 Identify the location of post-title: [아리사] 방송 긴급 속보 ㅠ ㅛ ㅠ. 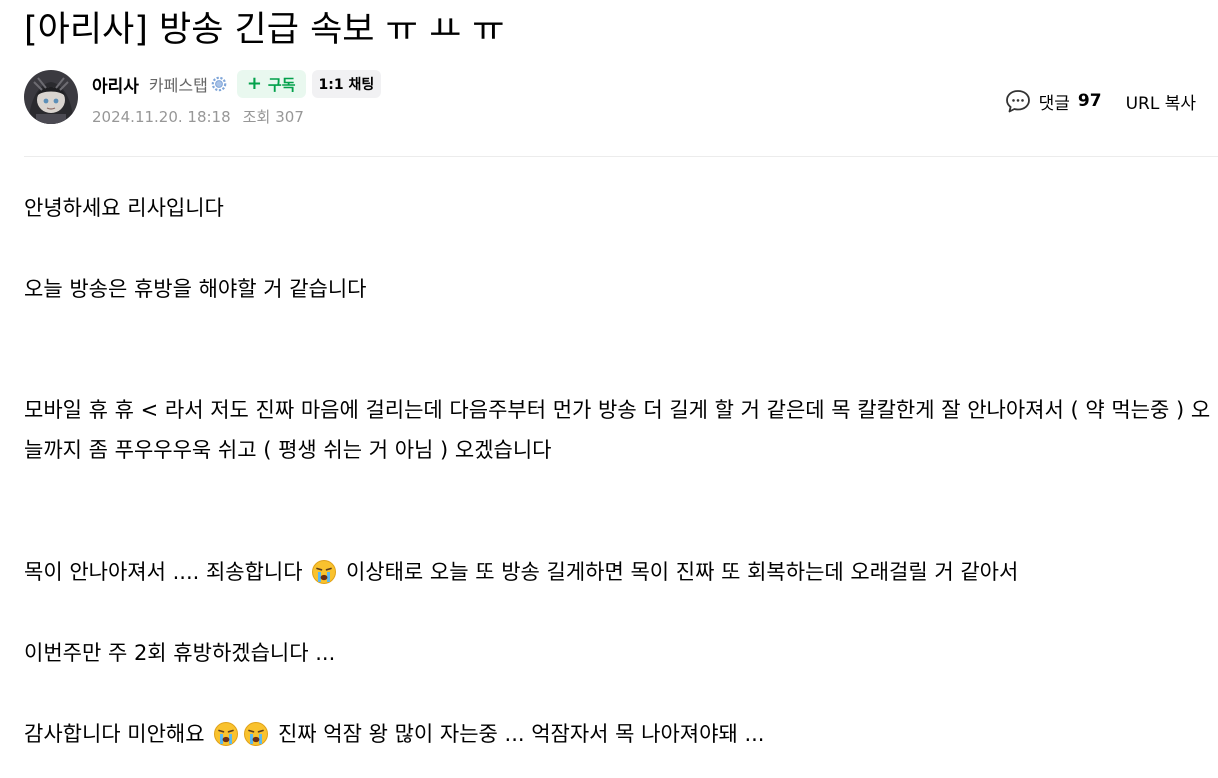
(264, 30).